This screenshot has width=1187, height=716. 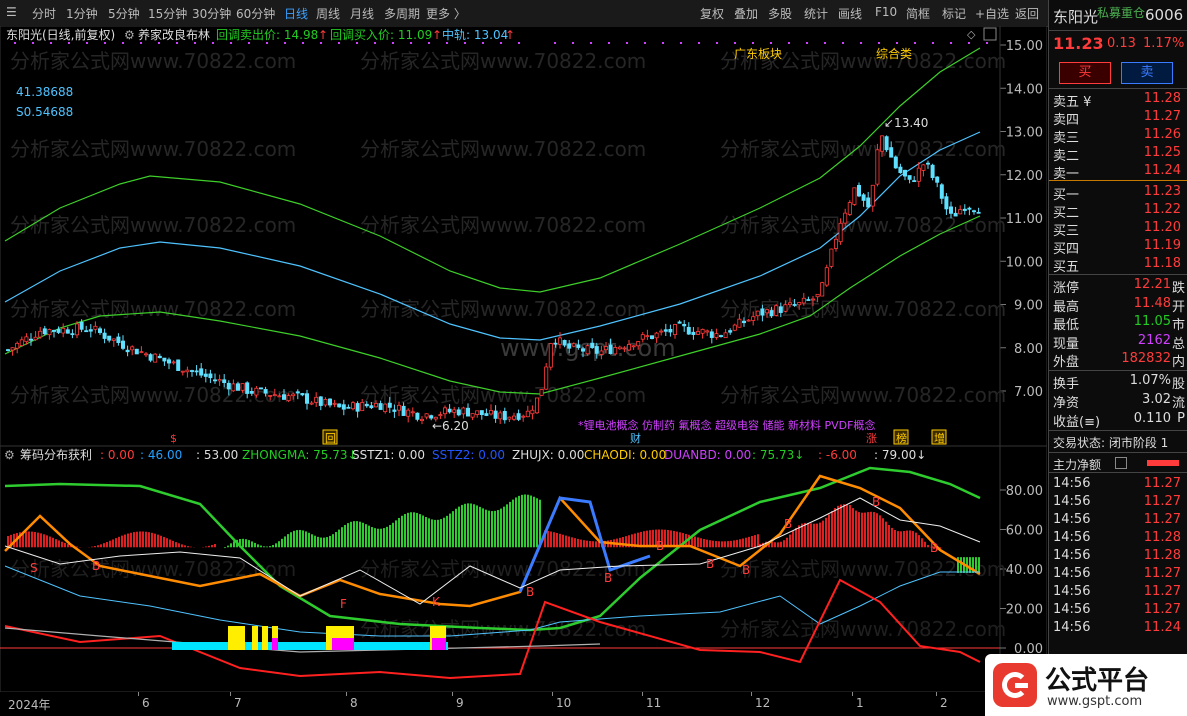 I want to click on stat-suffix: 开, so click(x=1178, y=307).